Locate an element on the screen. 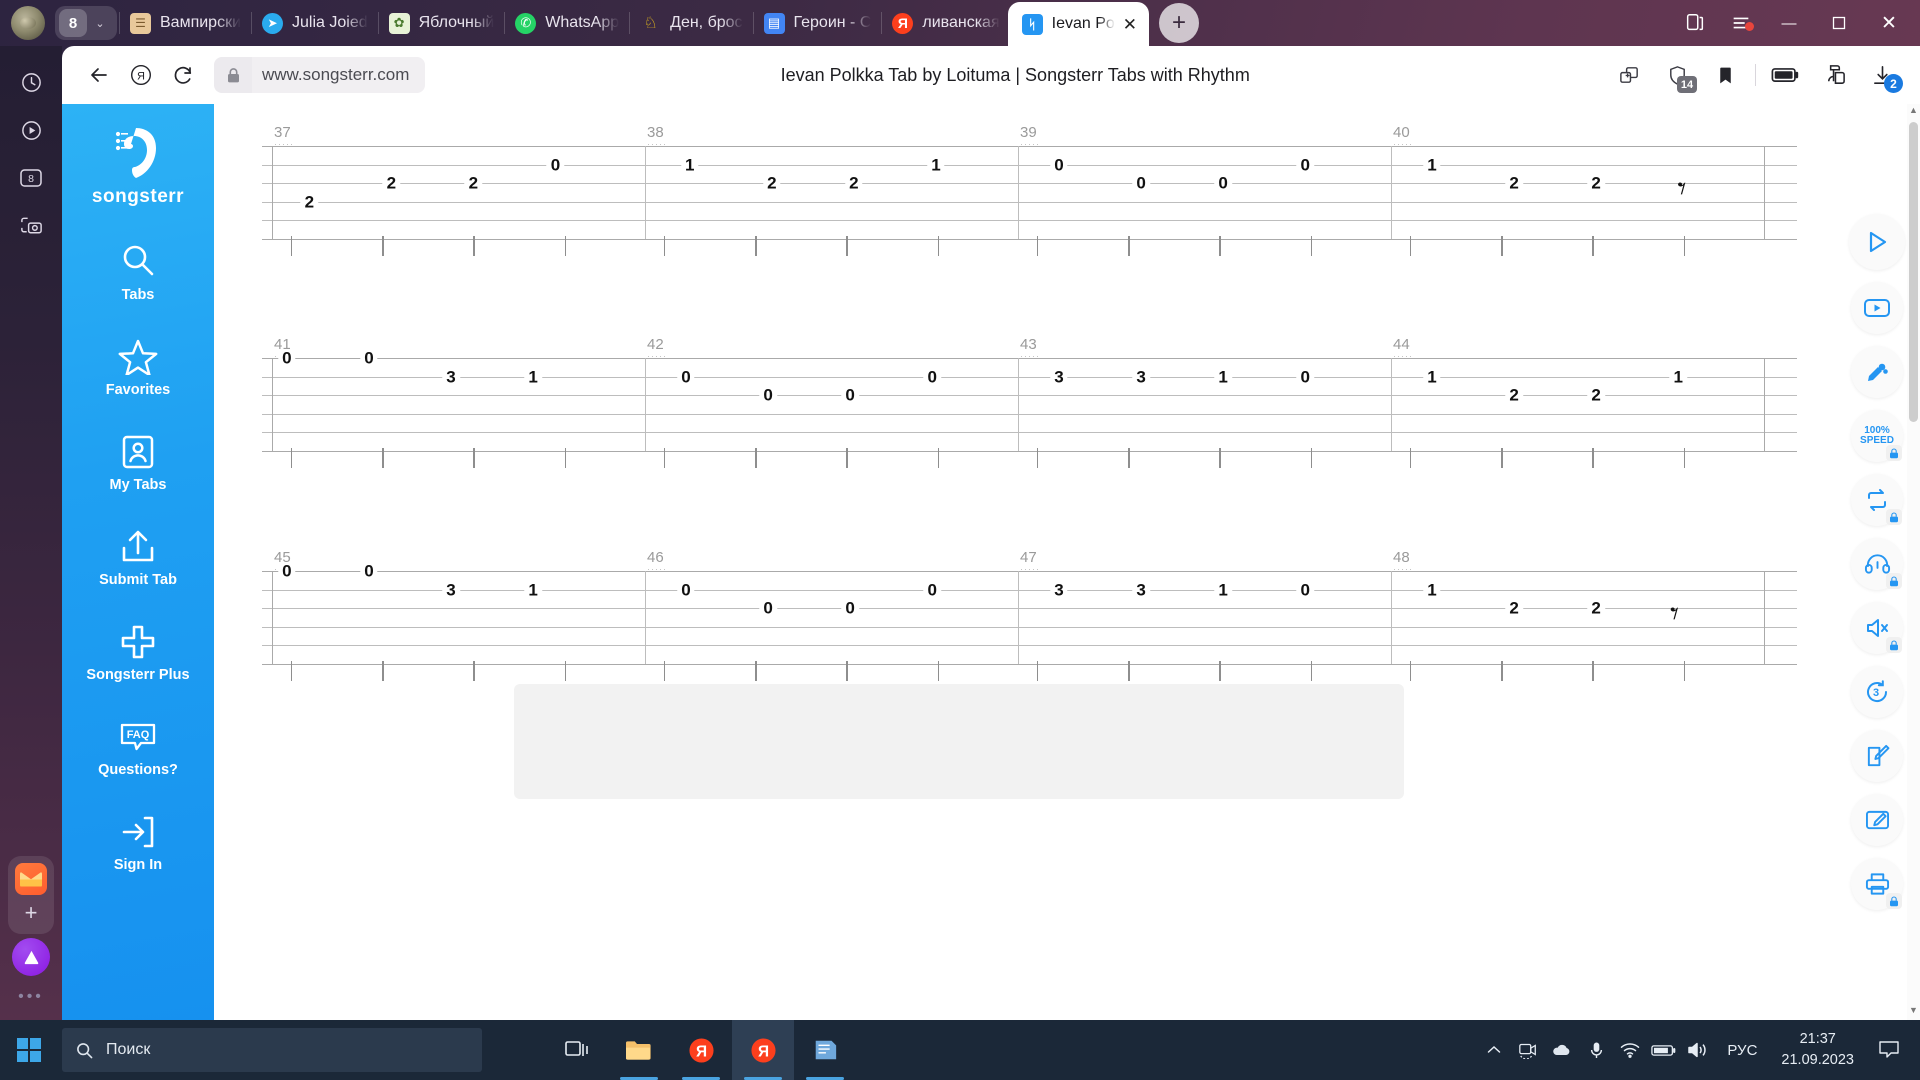 Image resolution: width=1920 pixels, height=1080 pixels. lock-icon is located at coordinates (233, 75).